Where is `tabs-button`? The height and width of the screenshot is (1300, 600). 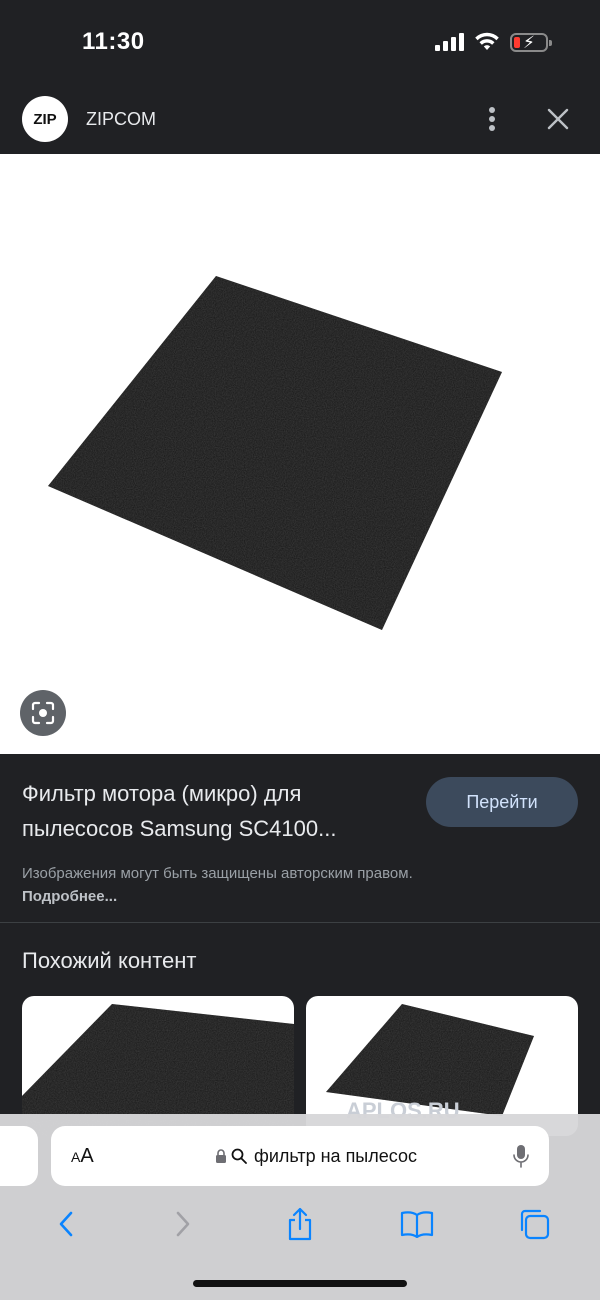 tabs-button is located at coordinates (534, 1224).